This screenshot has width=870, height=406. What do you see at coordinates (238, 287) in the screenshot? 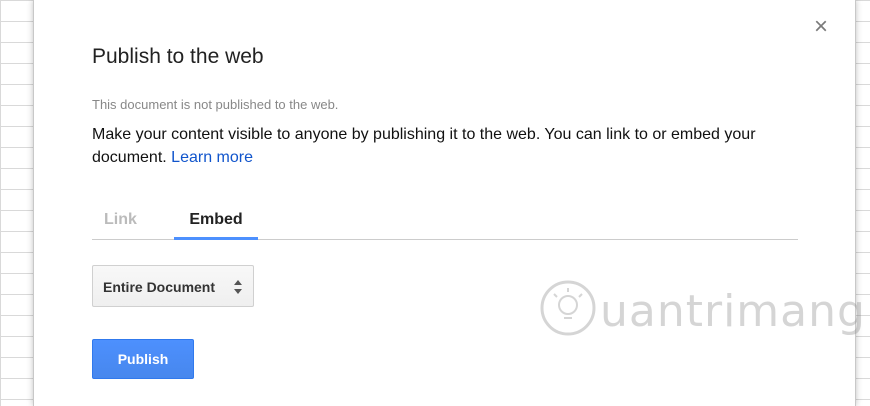
I see `up-down-arrows-icon` at bounding box center [238, 287].